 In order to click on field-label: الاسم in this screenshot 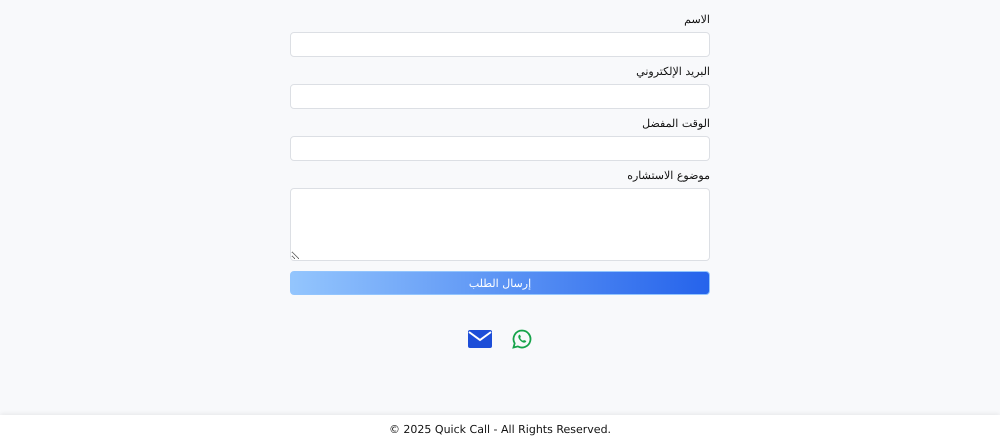, I will do `click(697, 19)`.